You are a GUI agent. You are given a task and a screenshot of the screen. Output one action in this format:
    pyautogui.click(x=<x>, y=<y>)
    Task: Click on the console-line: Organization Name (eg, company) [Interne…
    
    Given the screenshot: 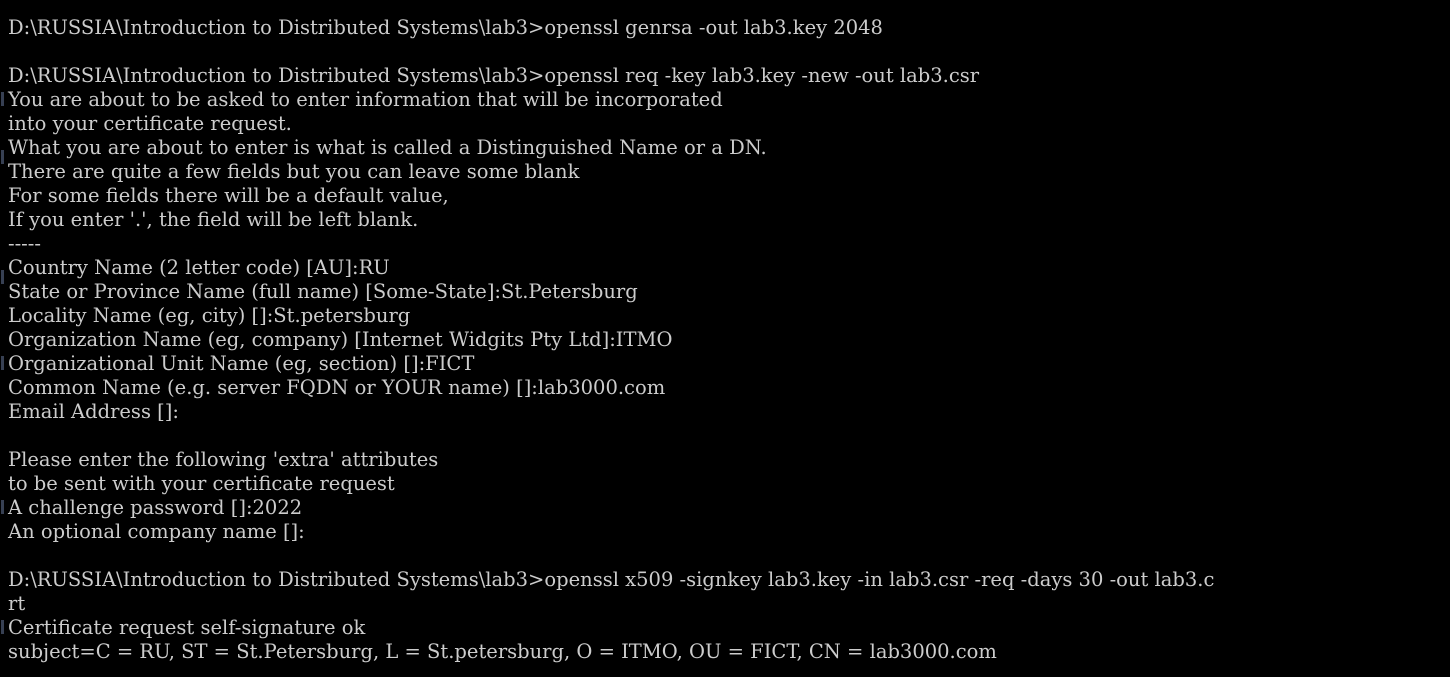 What is the action you would take?
    pyautogui.click(x=340, y=339)
    